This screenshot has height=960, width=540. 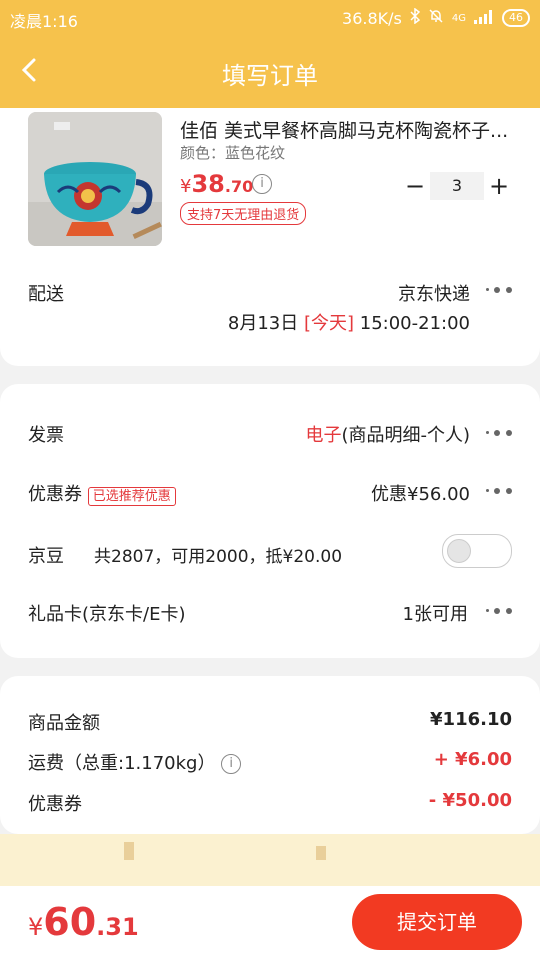 I want to click on coupon-discount-value: - ¥50.00, so click(x=470, y=800).